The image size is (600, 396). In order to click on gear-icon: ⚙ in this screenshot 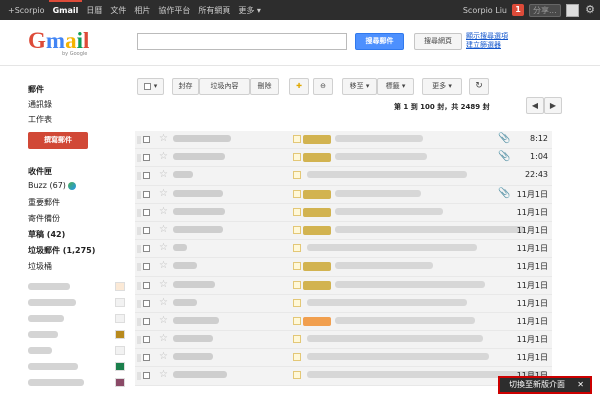, I will do `click(590, 10)`.